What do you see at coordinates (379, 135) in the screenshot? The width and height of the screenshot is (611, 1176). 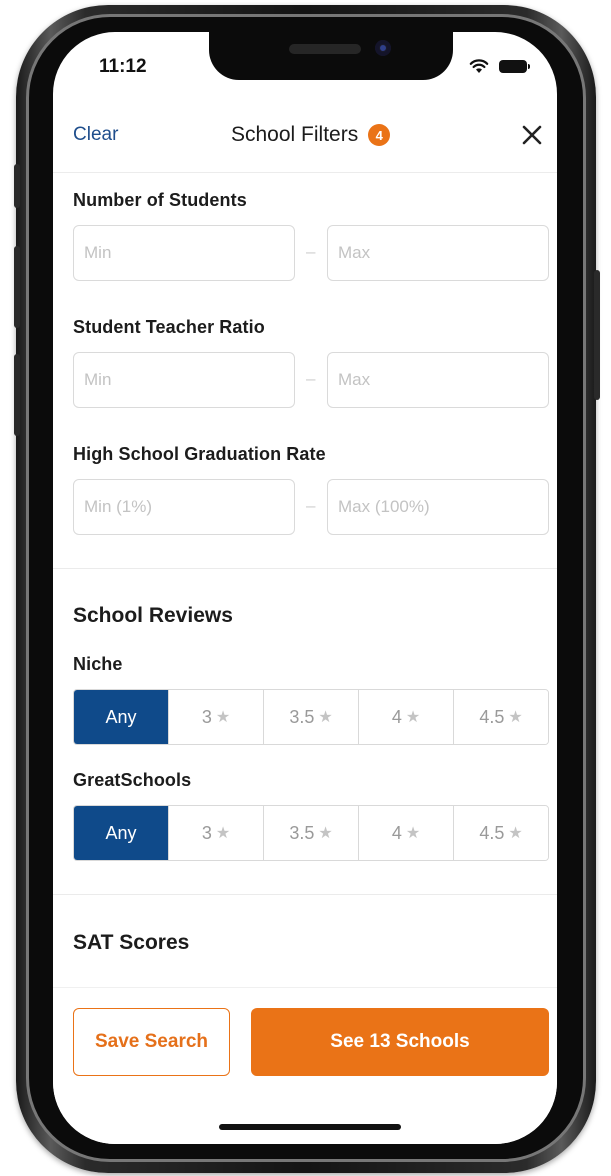 I see `filter-count-badge: 4` at bounding box center [379, 135].